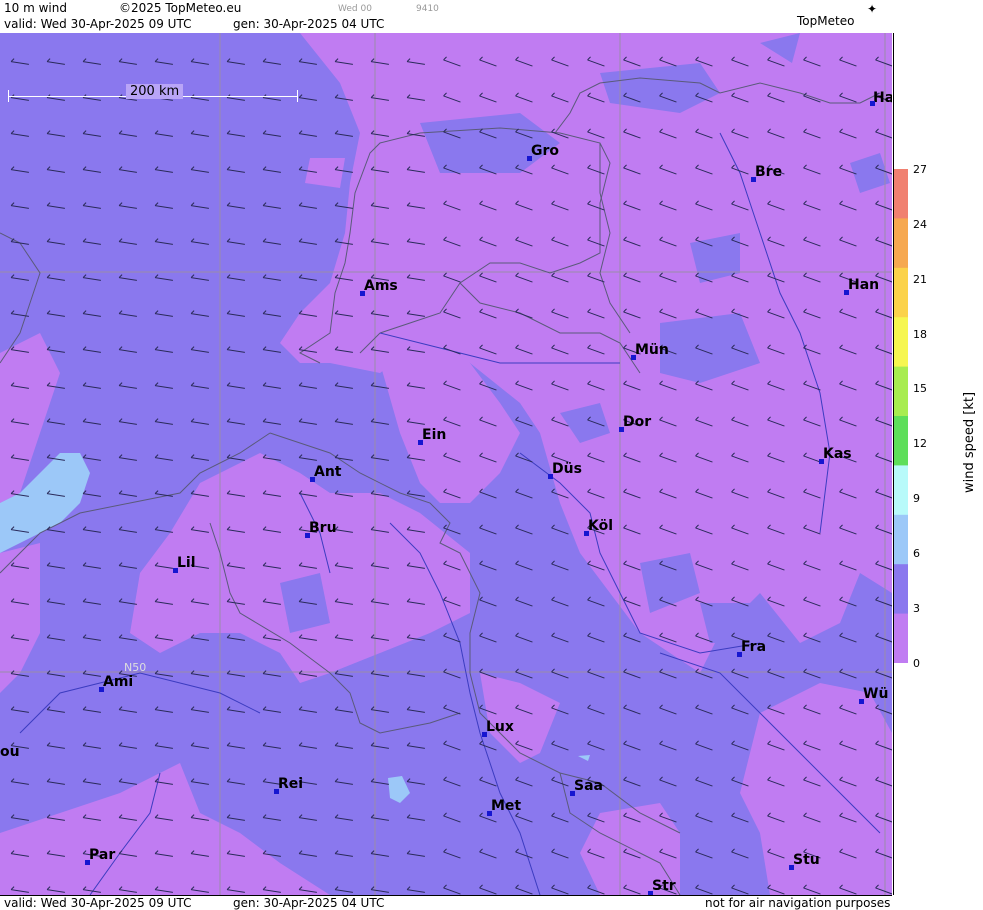  Describe the element at coordinates (153, 93) in the screenshot. I see `scale-bar: 200 km` at that location.